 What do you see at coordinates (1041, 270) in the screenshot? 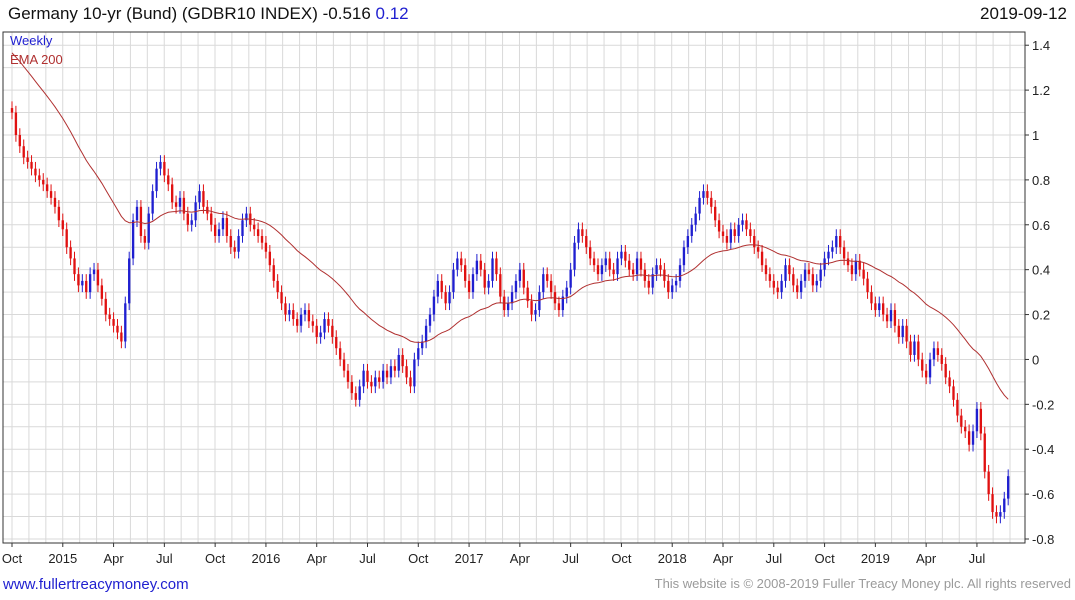
I see `y-tick-label: 0.4` at bounding box center [1041, 270].